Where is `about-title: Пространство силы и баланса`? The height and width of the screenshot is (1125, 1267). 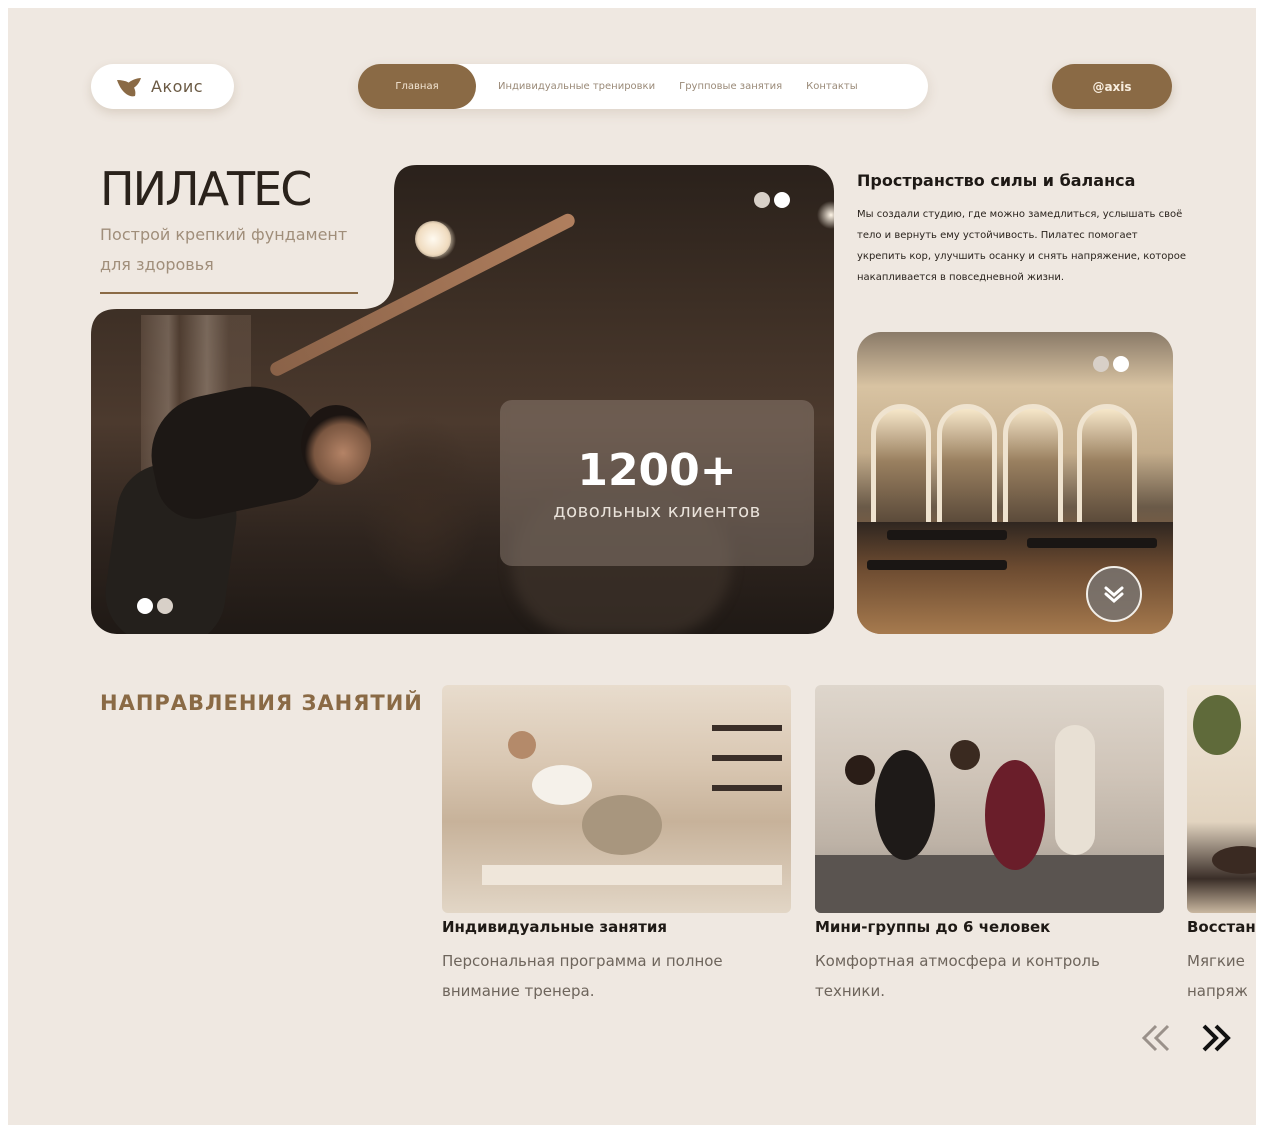
about-title: Пространство силы и баланса is located at coordinates (996, 180).